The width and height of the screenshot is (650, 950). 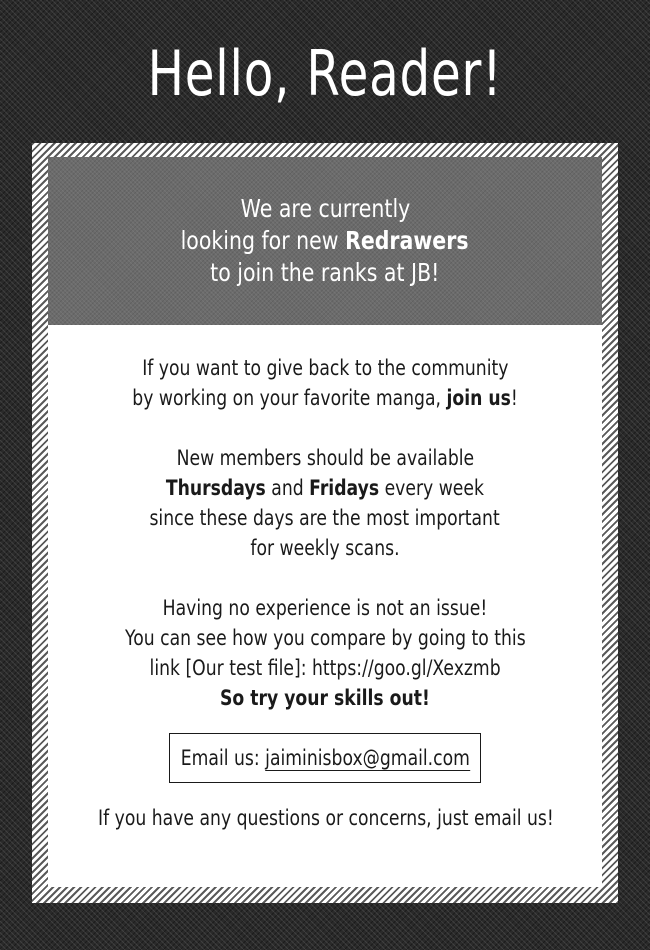 I want to click on banner-line-2: looking for new Redrawers, so click(x=325, y=241).